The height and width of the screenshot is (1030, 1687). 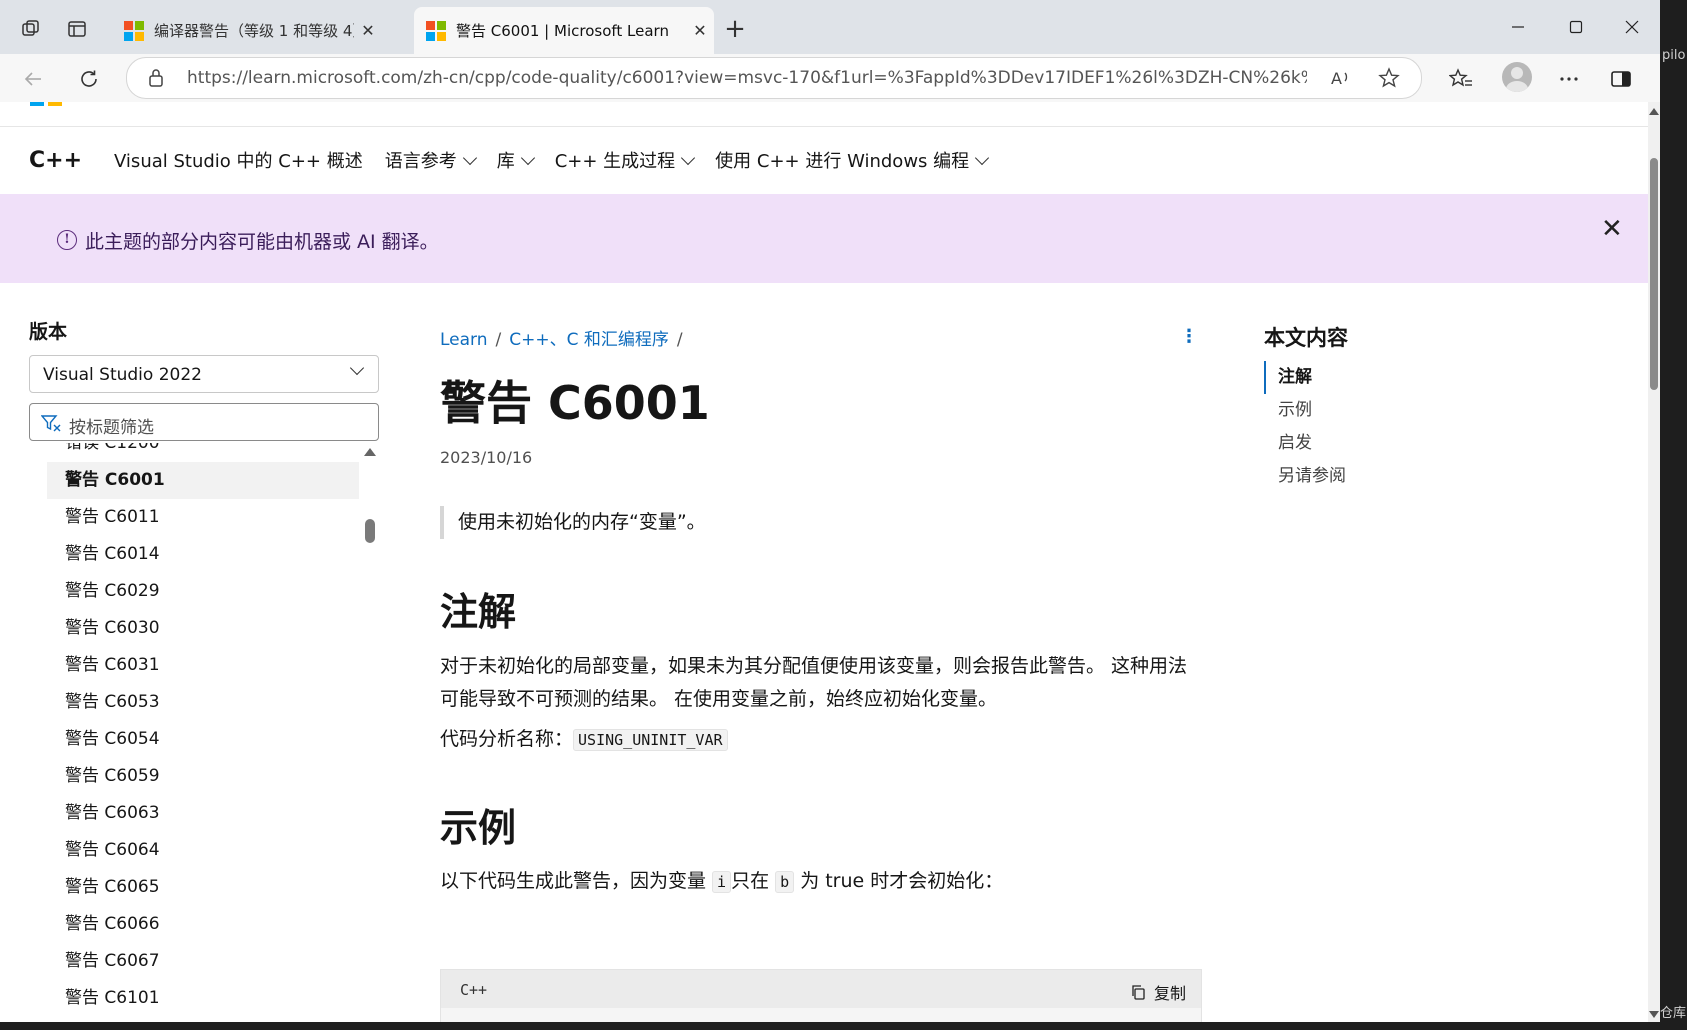 I want to click on tab-warning-c6001: 警告 C6001 | Microsoft Learn ✕, so click(x=564, y=30).